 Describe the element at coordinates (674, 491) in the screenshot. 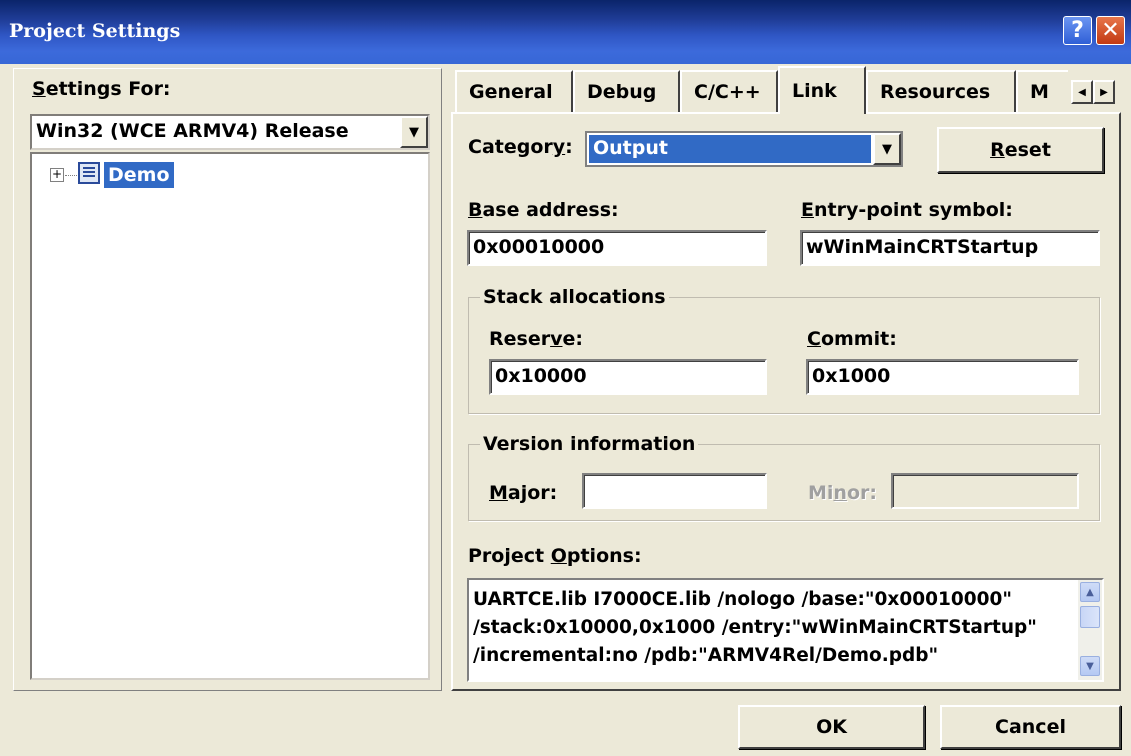

I see `major-field` at that location.